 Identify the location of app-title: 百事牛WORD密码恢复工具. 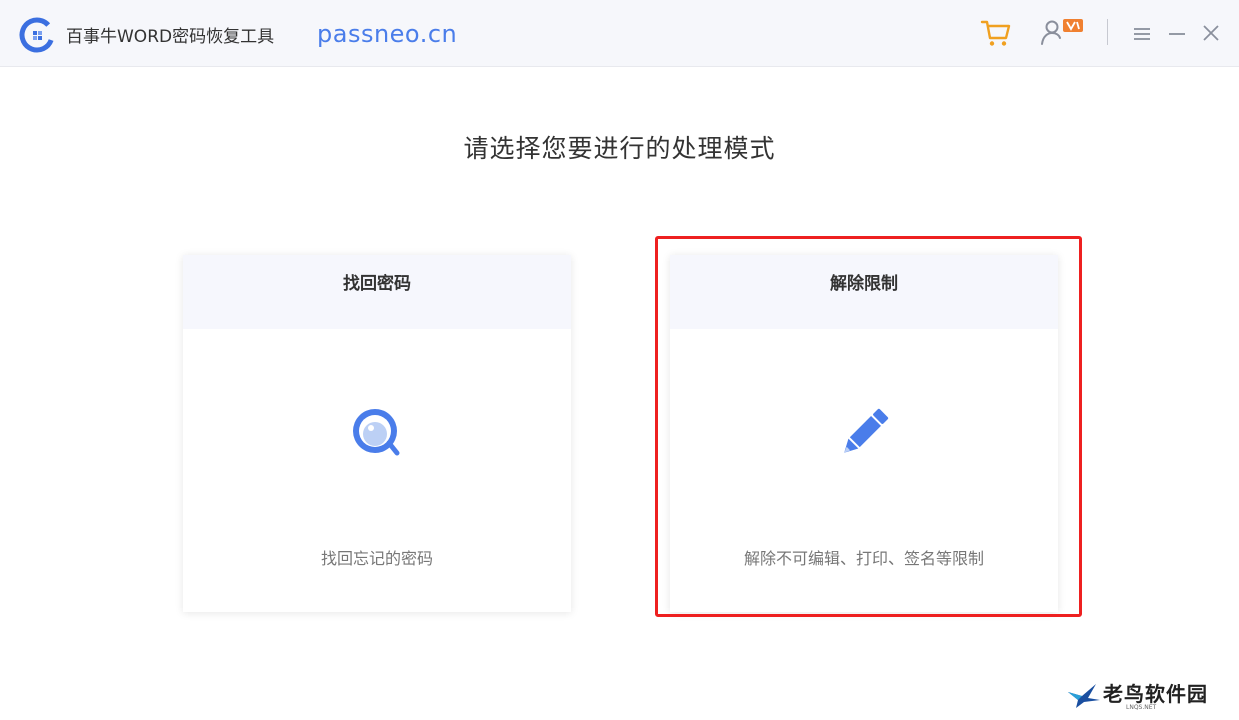
(170, 37).